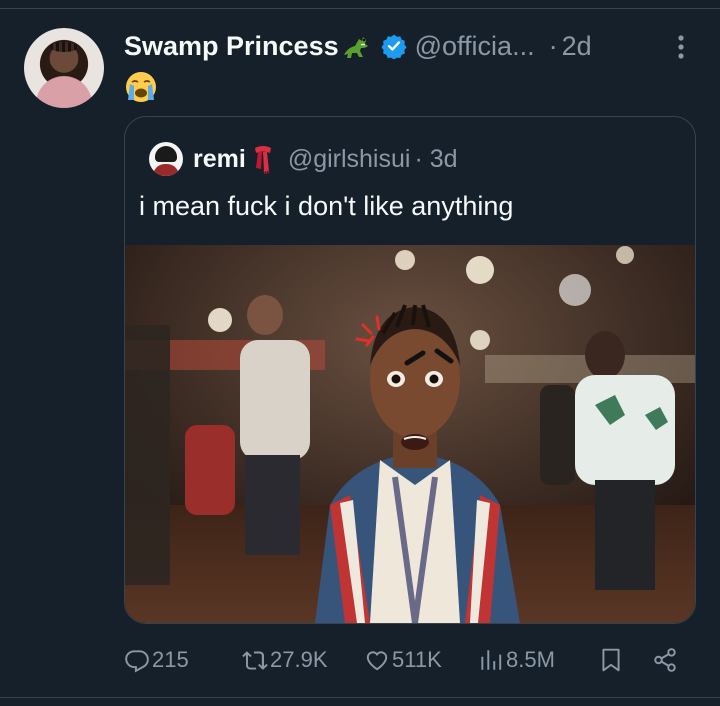  I want to click on repost-button: 27.9K, so click(285, 660).